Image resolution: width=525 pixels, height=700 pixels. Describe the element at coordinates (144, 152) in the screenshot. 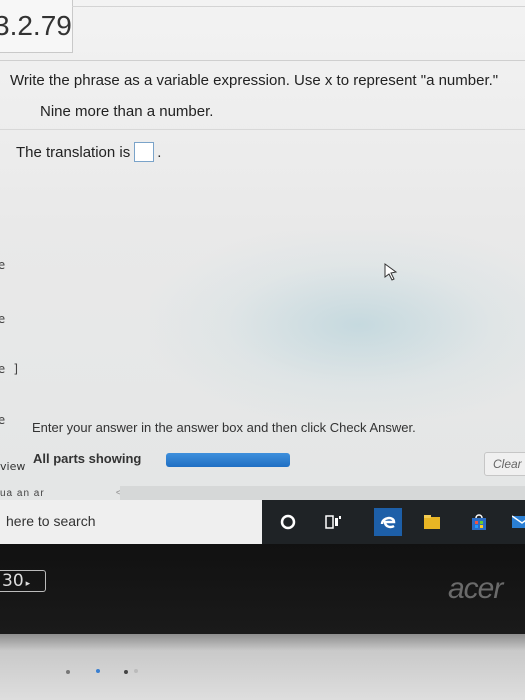

I see `answer-input-box` at that location.